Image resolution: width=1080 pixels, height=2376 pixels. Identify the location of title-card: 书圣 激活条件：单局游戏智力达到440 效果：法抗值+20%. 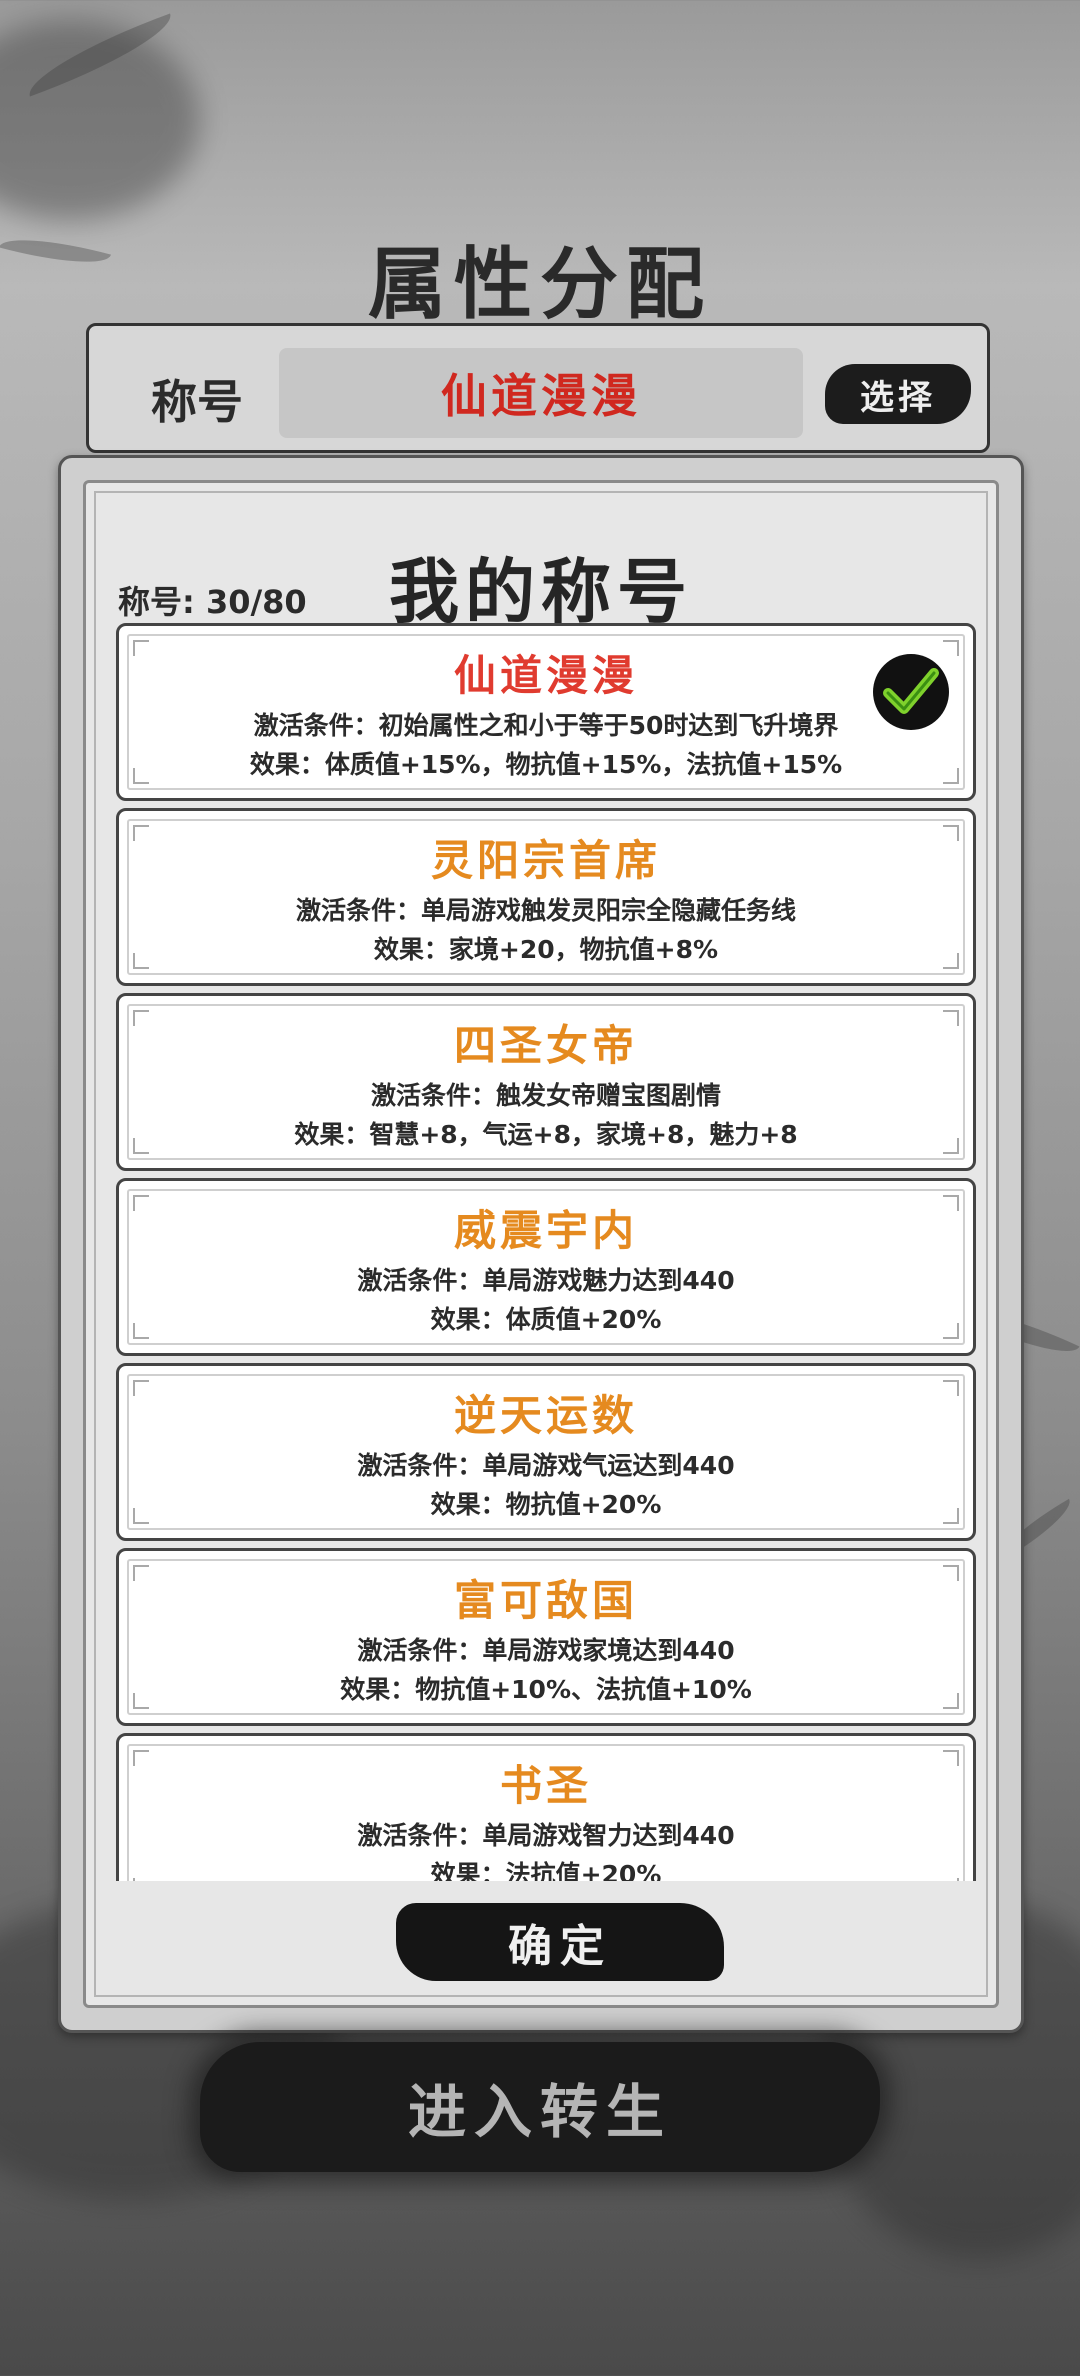
(546, 1807).